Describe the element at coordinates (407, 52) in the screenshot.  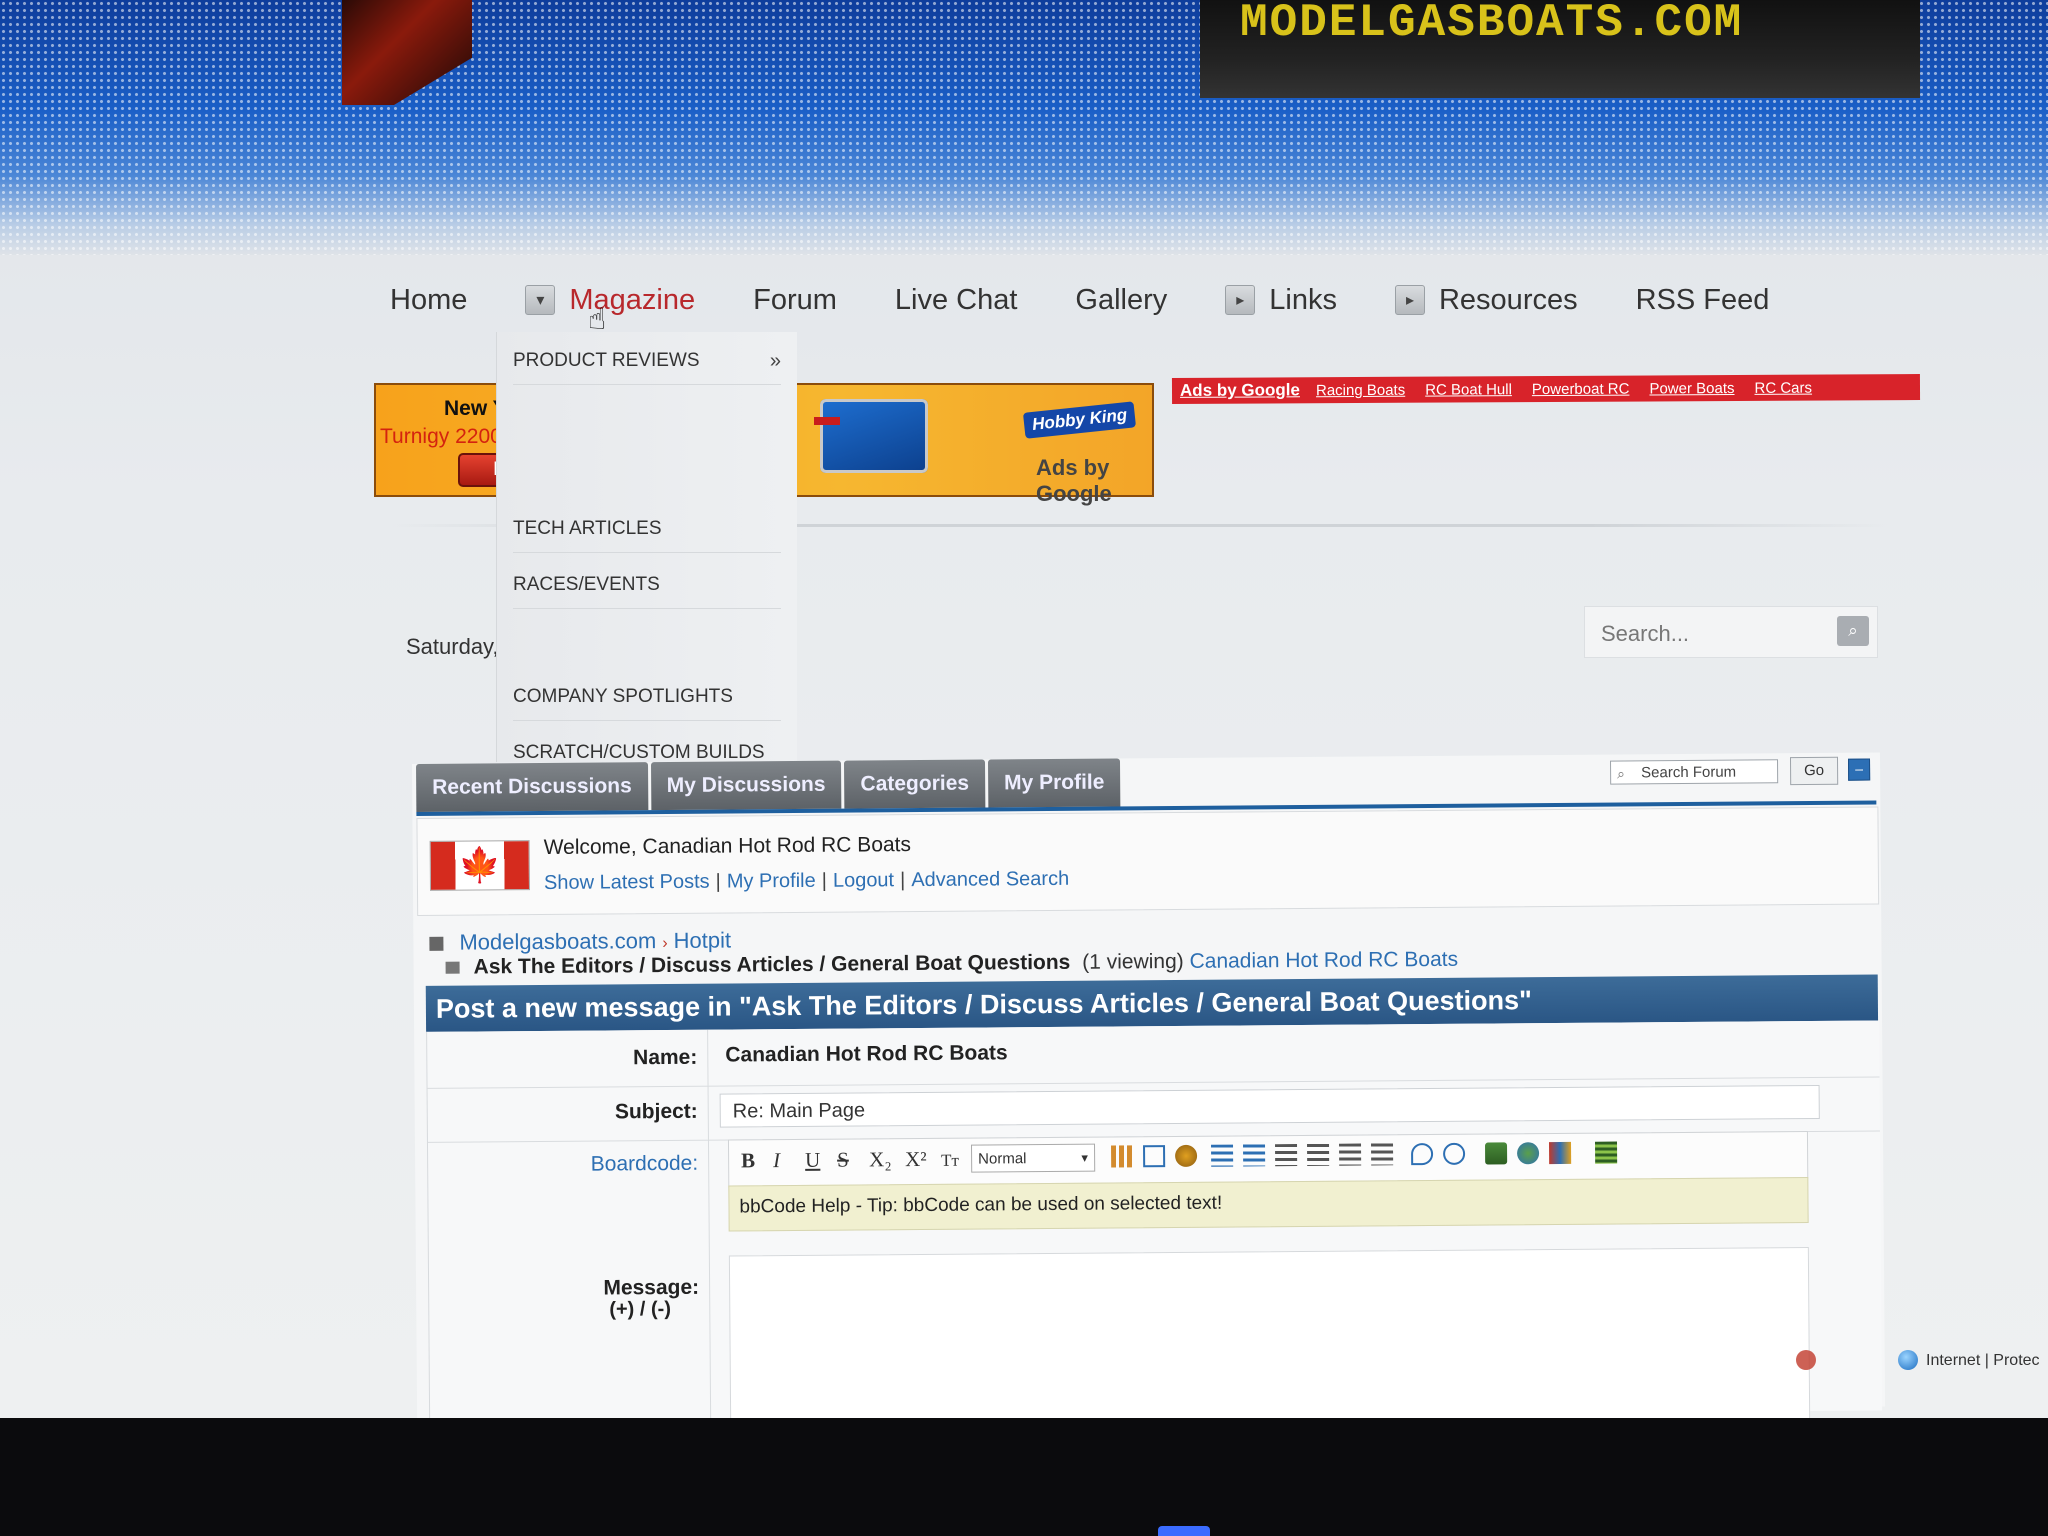
I see `banner-corner-art` at that location.